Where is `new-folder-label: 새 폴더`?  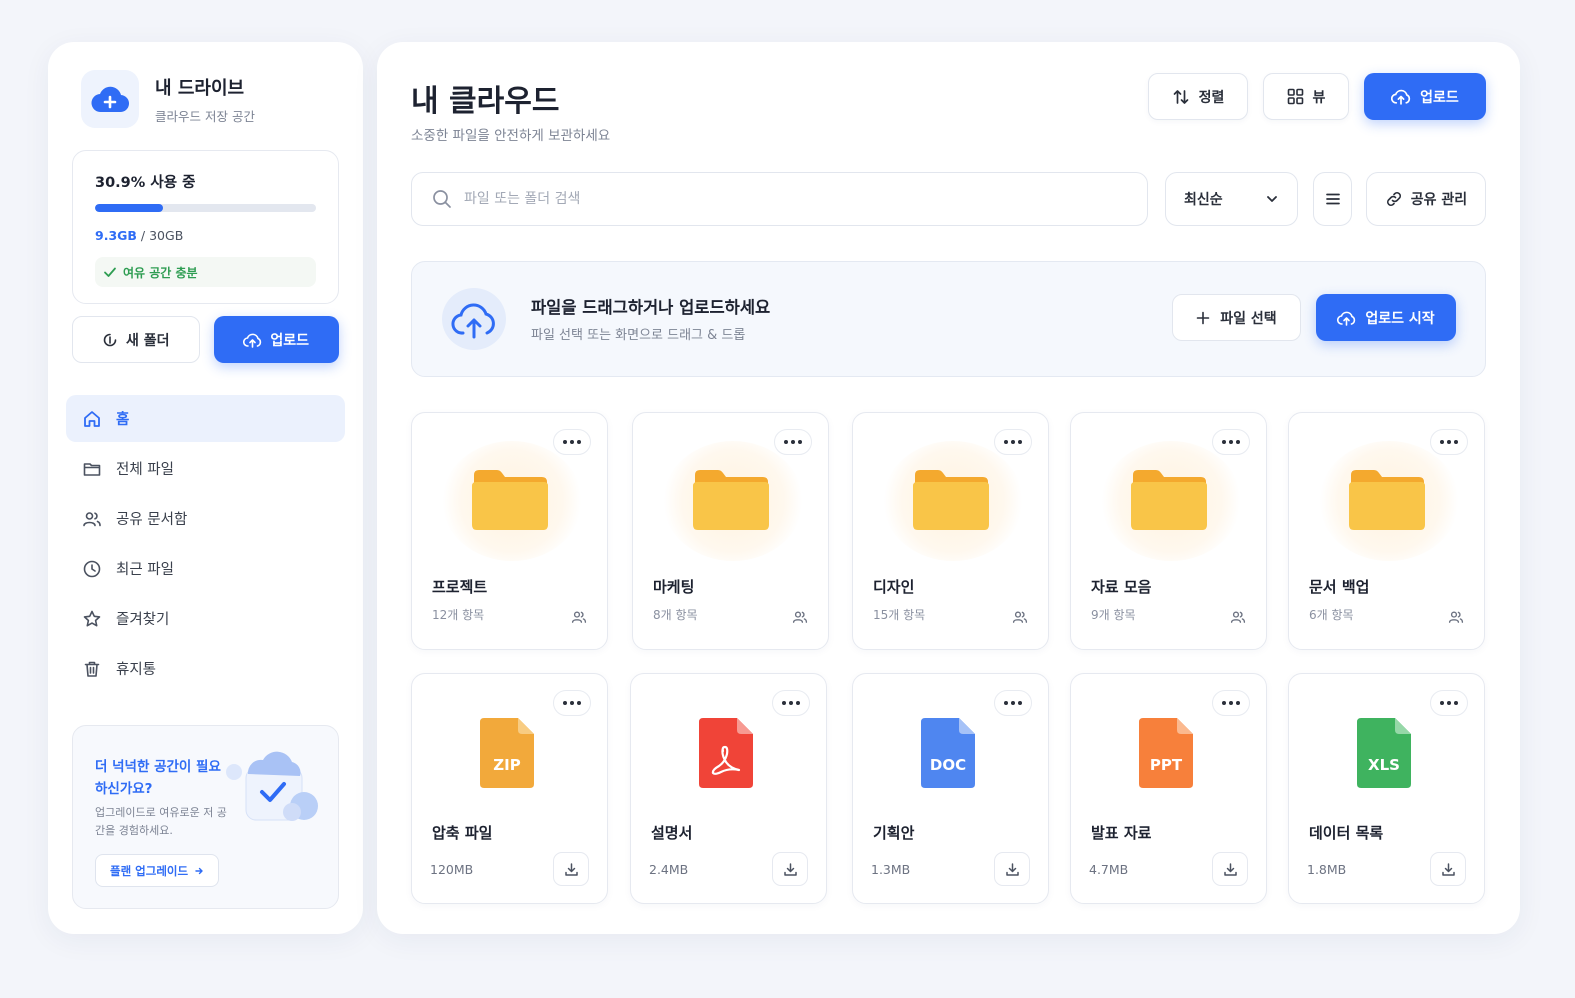 new-folder-label: 새 폴더 is located at coordinates (147, 340).